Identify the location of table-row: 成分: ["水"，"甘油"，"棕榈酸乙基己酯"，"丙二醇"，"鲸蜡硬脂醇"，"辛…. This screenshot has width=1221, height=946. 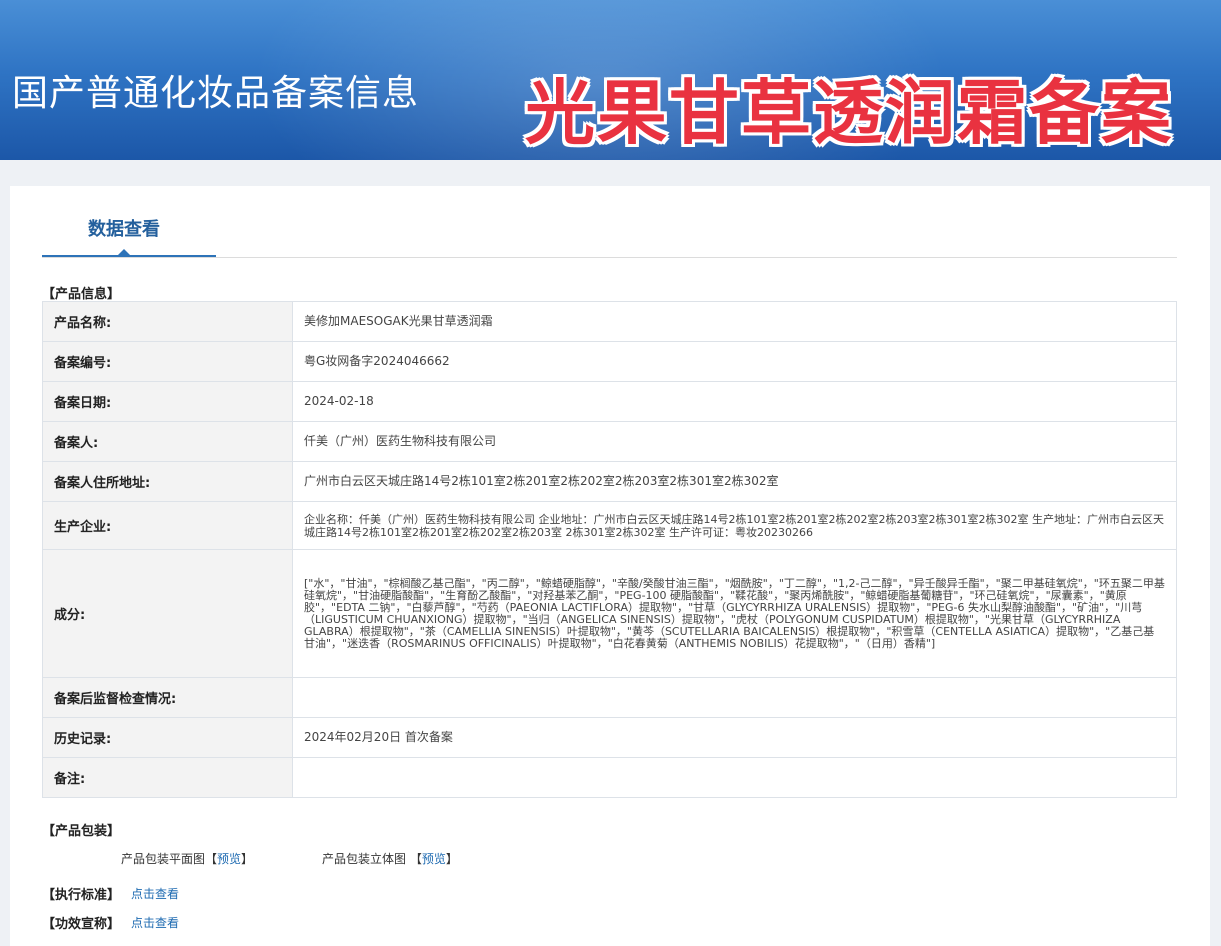
(609, 613).